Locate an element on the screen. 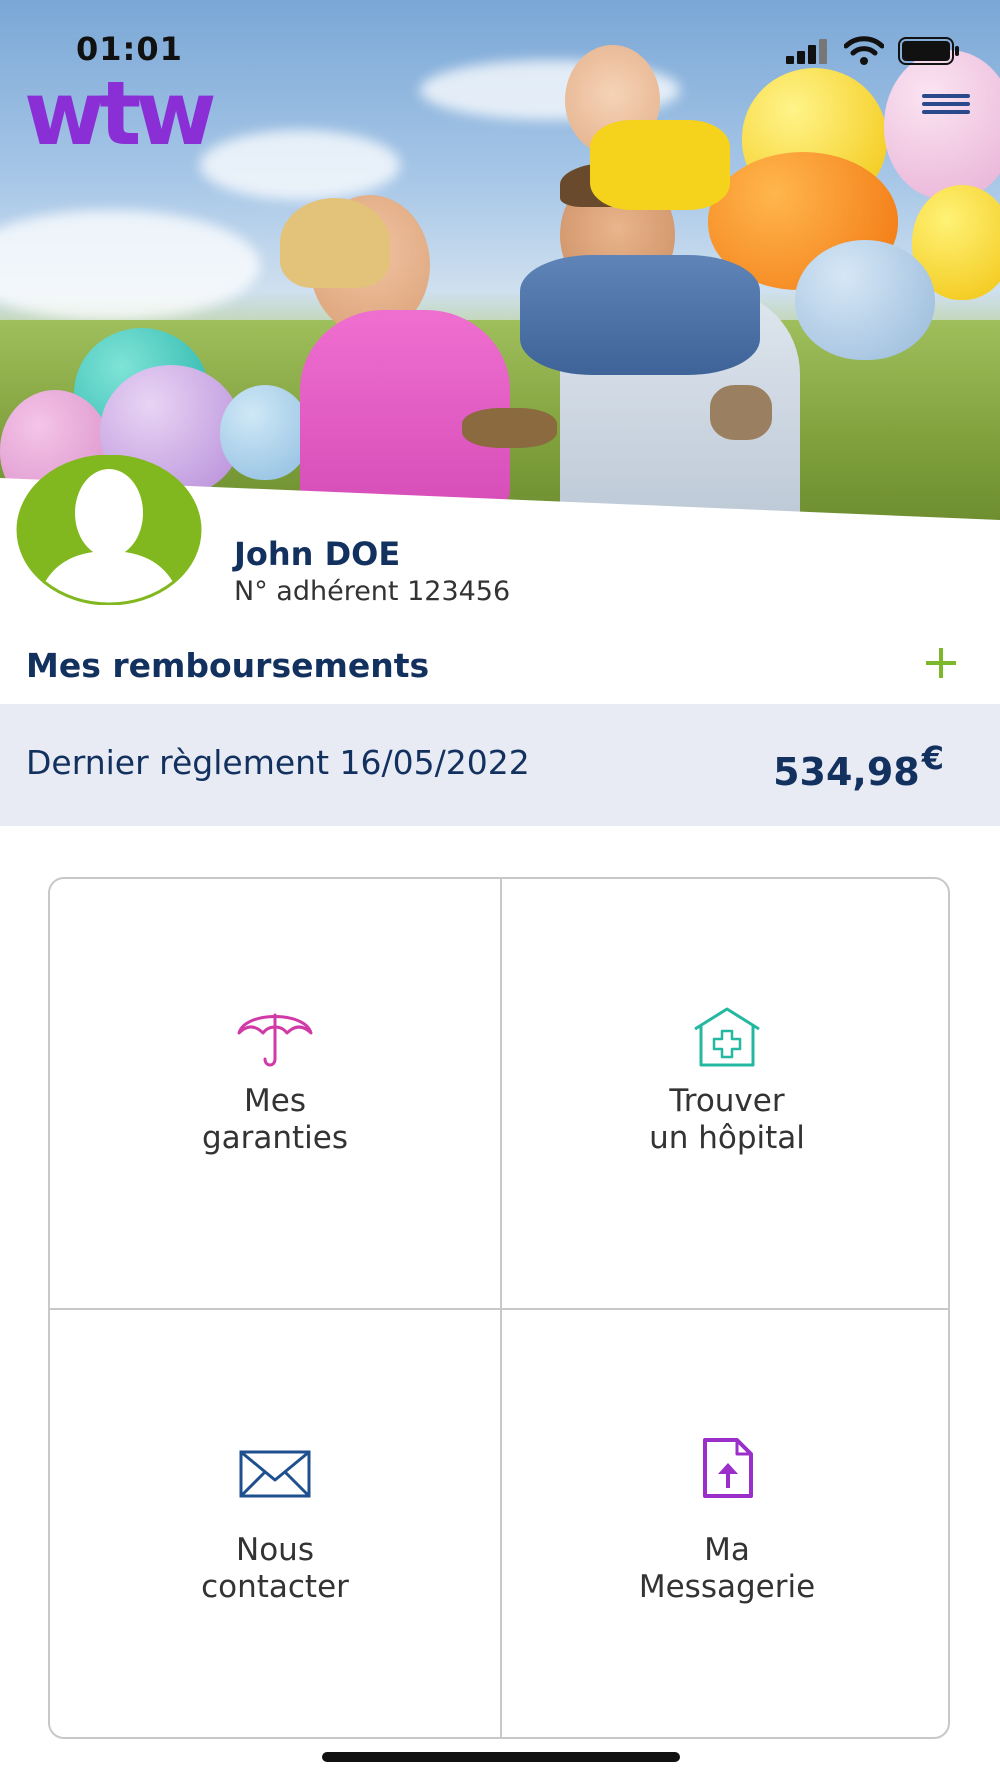  last-payment-amount: 534,98€ is located at coordinates (858, 766).